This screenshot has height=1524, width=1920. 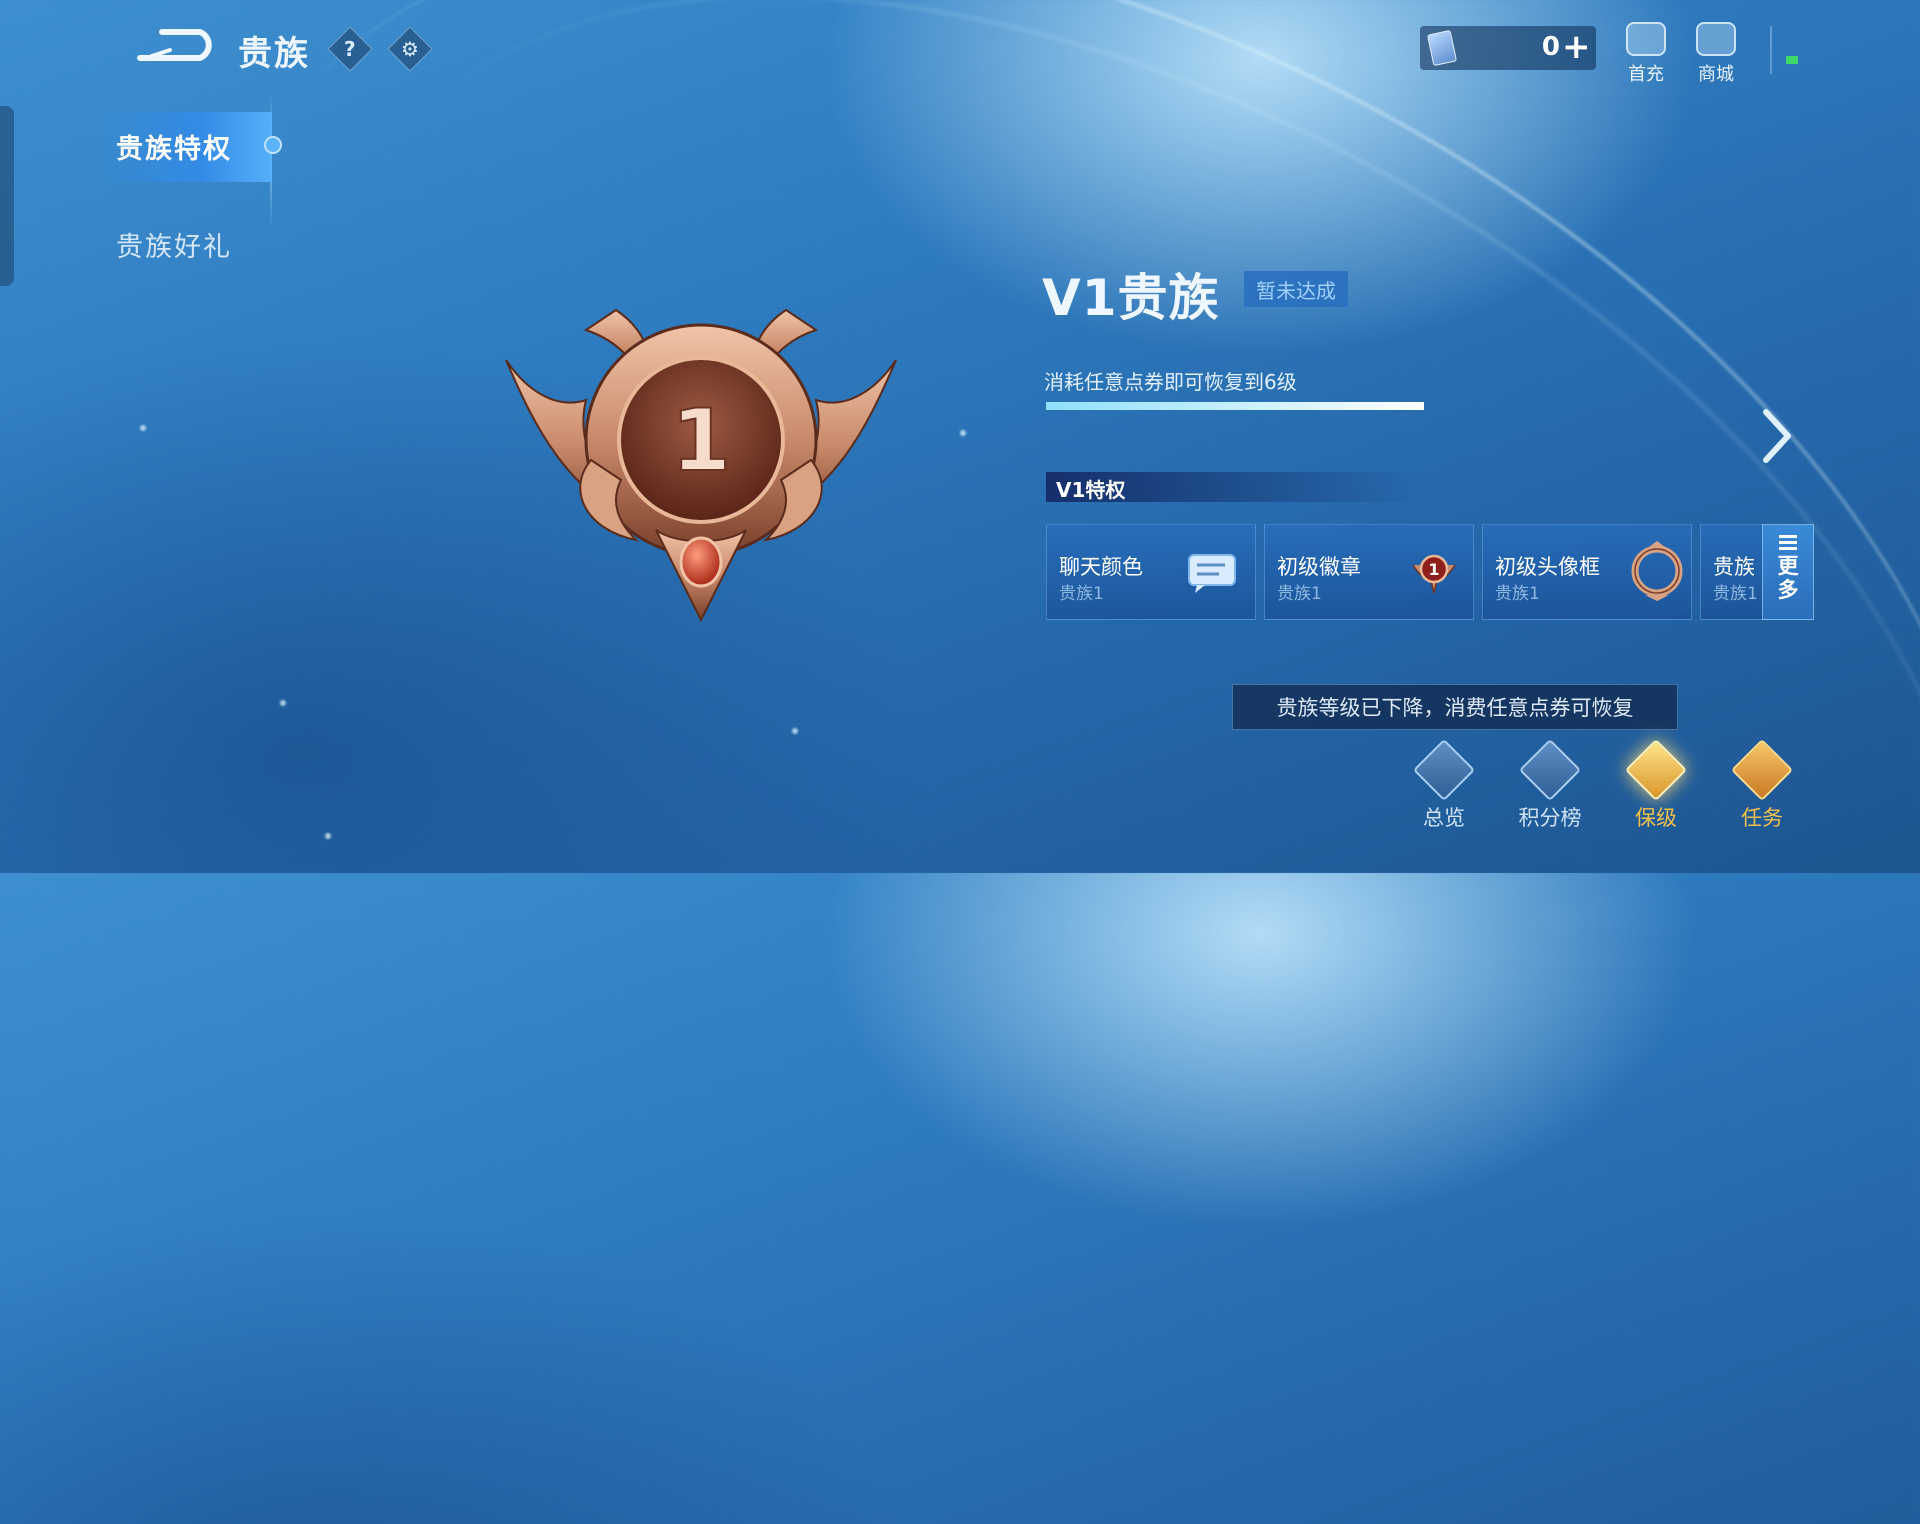 What do you see at coordinates (1788, 578) in the screenshot?
I see `more-label: 更多` at bounding box center [1788, 578].